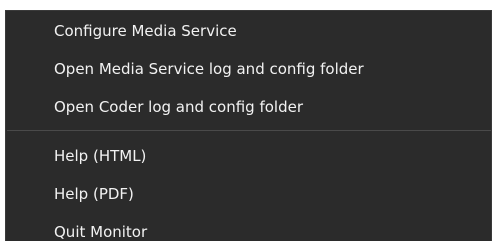 The image size is (499, 241). Describe the element at coordinates (249, 130) in the screenshot. I see `menu-separator` at that location.